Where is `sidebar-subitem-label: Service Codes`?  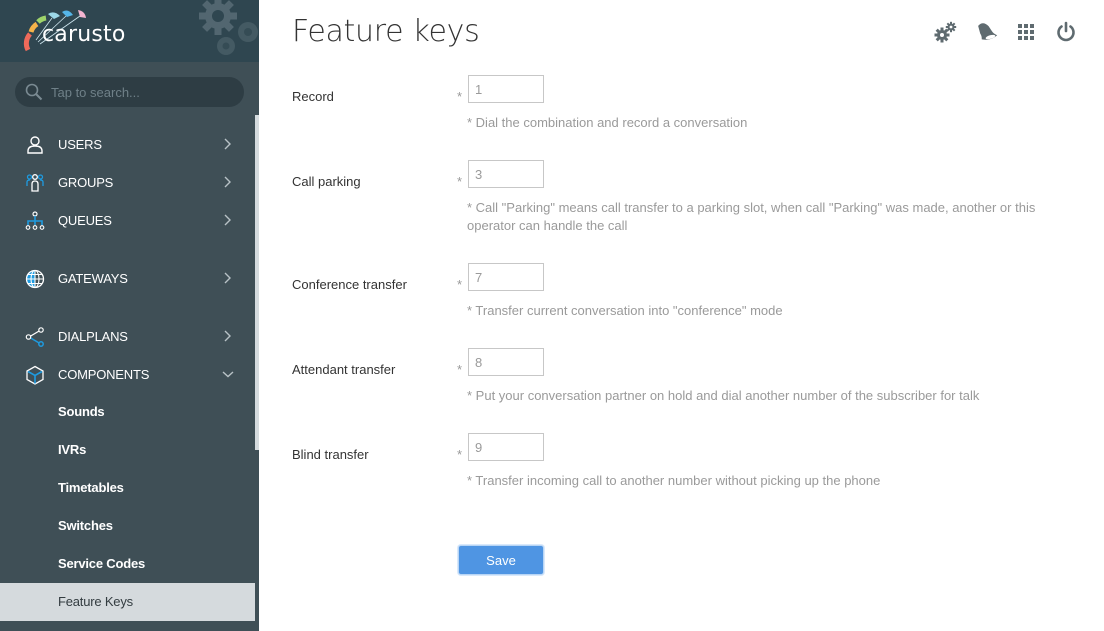
sidebar-subitem-label: Service Codes is located at coordinates (102, 563).